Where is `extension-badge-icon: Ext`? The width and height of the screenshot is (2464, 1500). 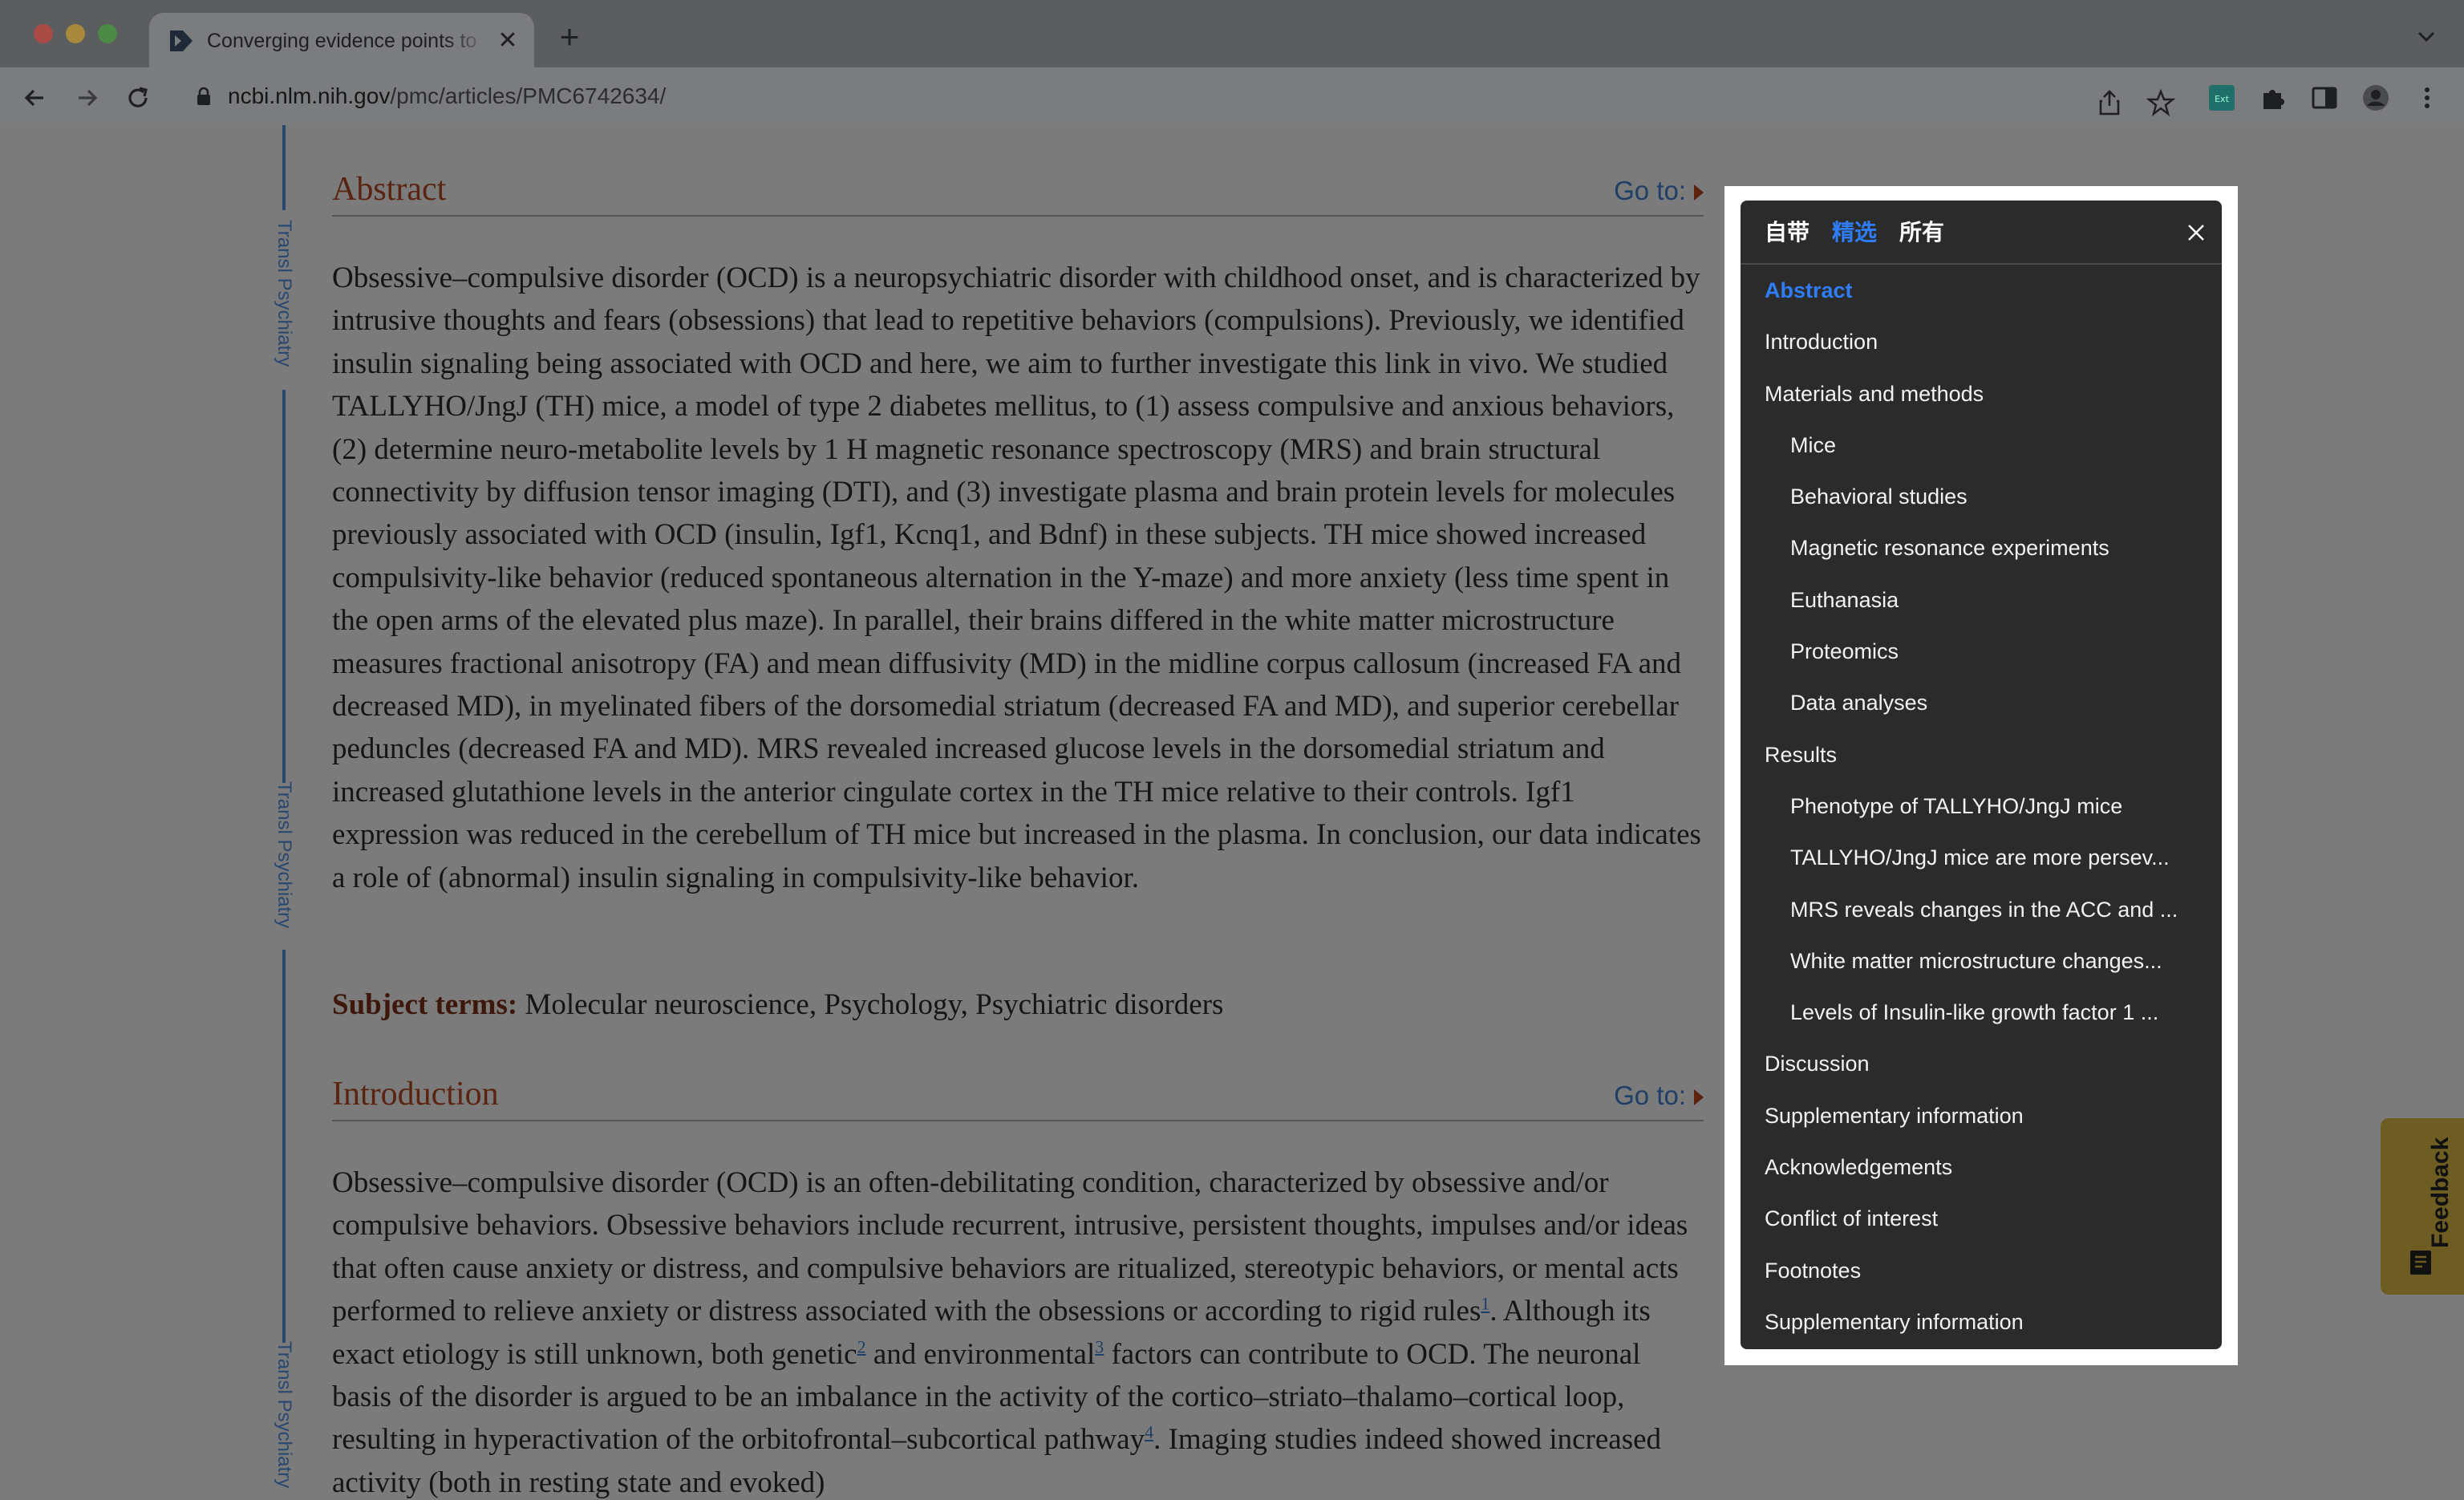 extension-badge-icon: Ext is located at coordinates (2222, 98).